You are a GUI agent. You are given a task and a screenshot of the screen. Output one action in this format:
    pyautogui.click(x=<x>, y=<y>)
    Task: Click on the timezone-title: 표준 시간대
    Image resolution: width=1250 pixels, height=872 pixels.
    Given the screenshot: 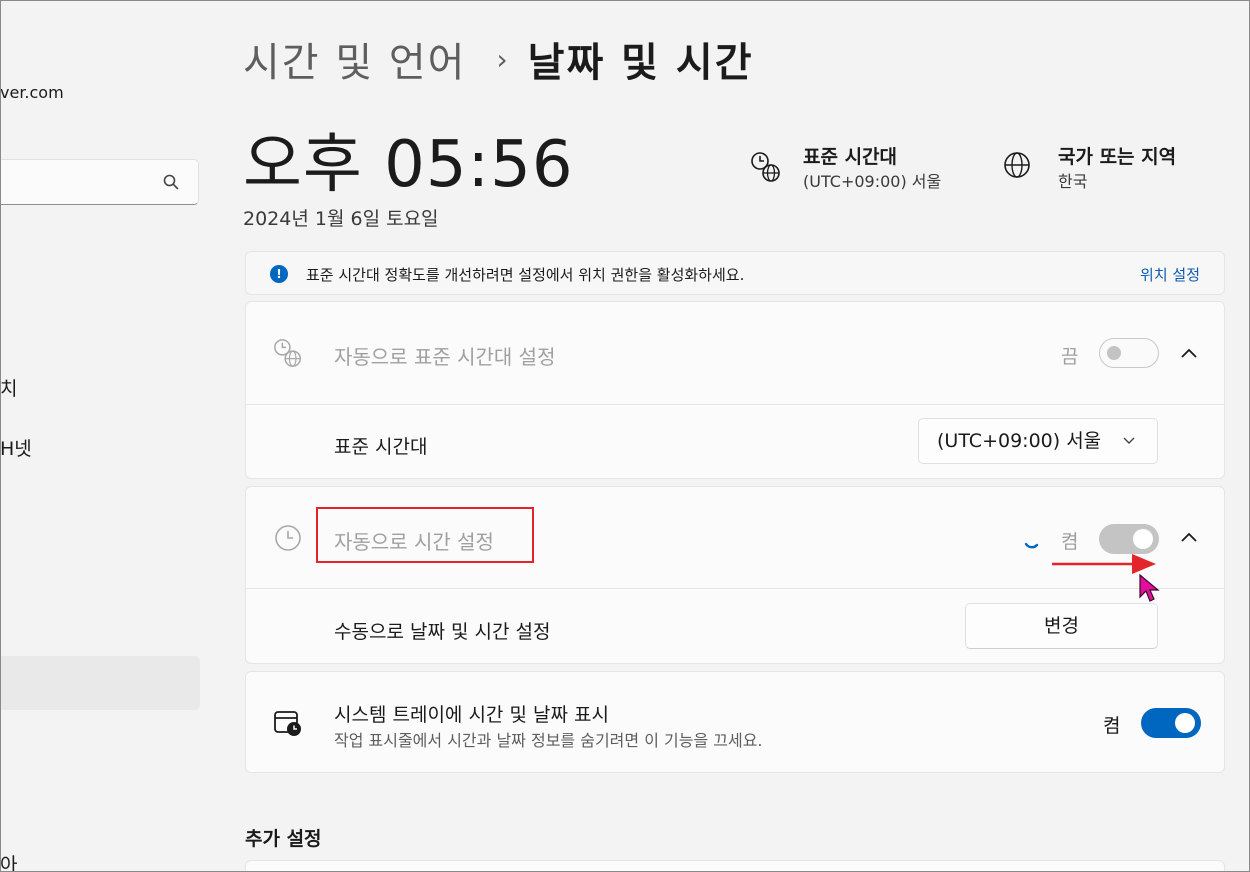 What is the action you would take?
    pyautogui.click(x=850, y=157)
    